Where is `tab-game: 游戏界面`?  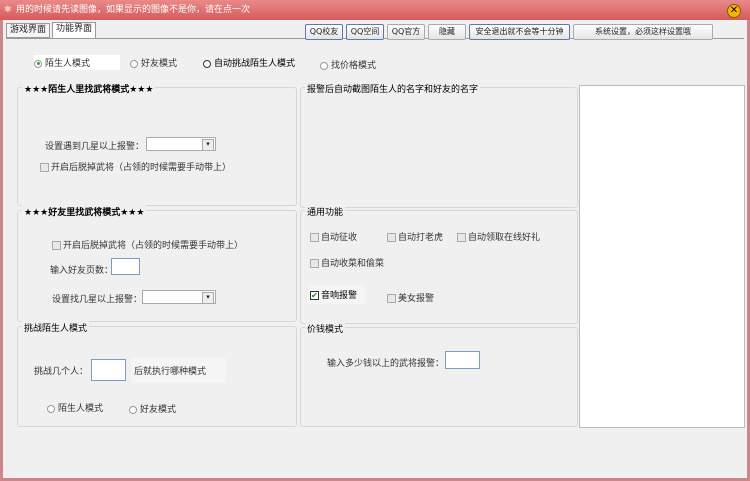 tab-game: 游戏界面 is located at coordinates (28, 30).